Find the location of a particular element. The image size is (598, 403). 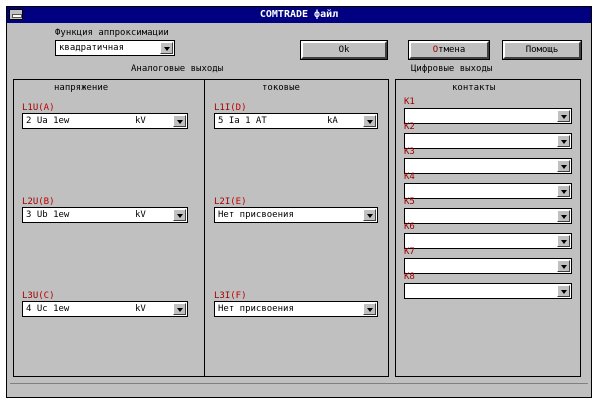

k5-select is located at coordinates (488, 216).